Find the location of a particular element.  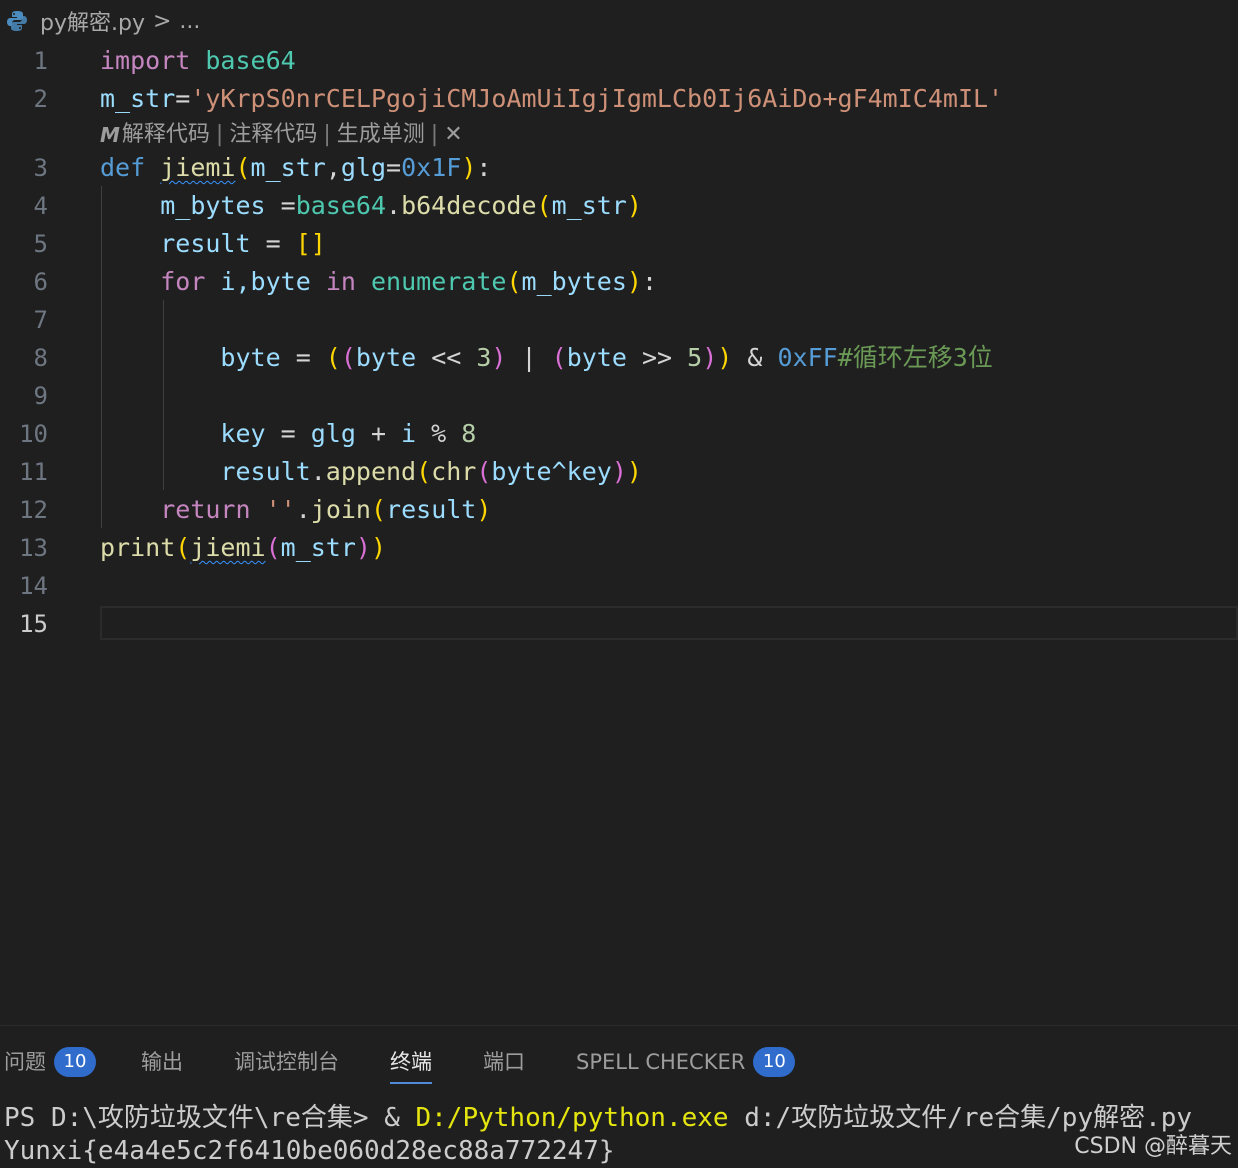

code-line: 9 is located at coordinates (619, 396).